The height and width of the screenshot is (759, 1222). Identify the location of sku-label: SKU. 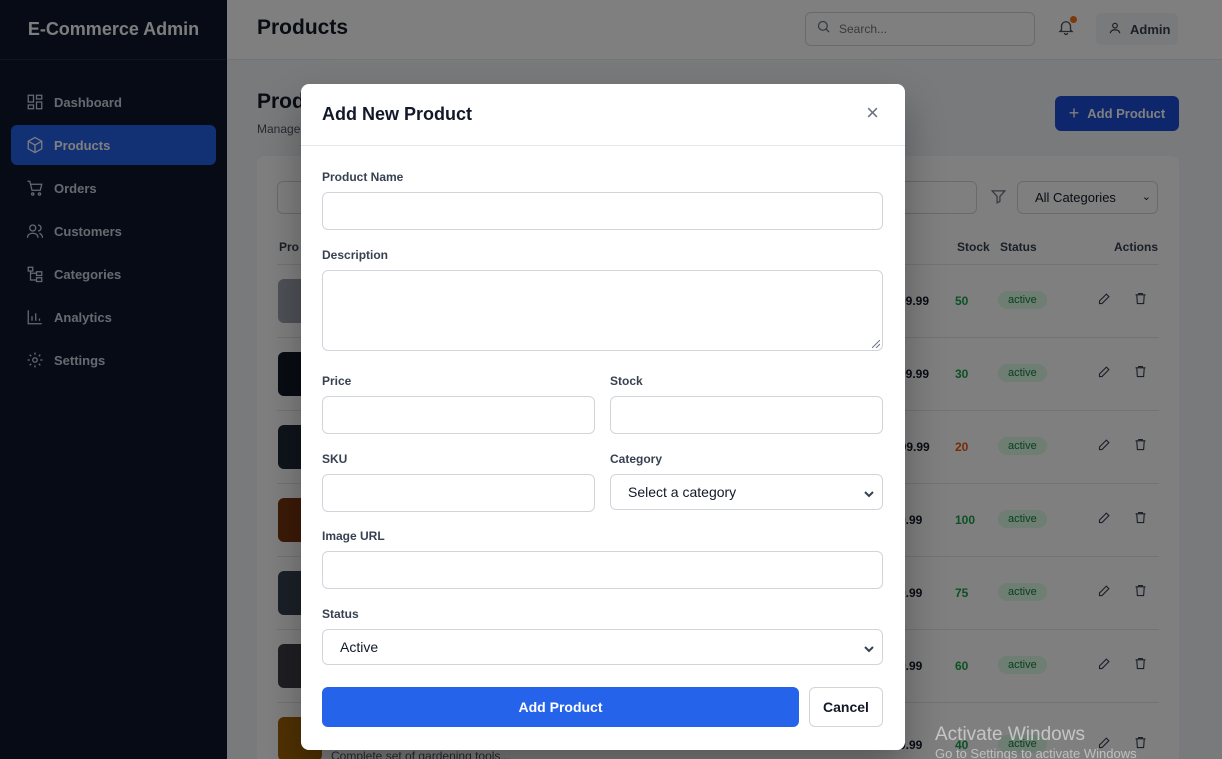
(335, 459).